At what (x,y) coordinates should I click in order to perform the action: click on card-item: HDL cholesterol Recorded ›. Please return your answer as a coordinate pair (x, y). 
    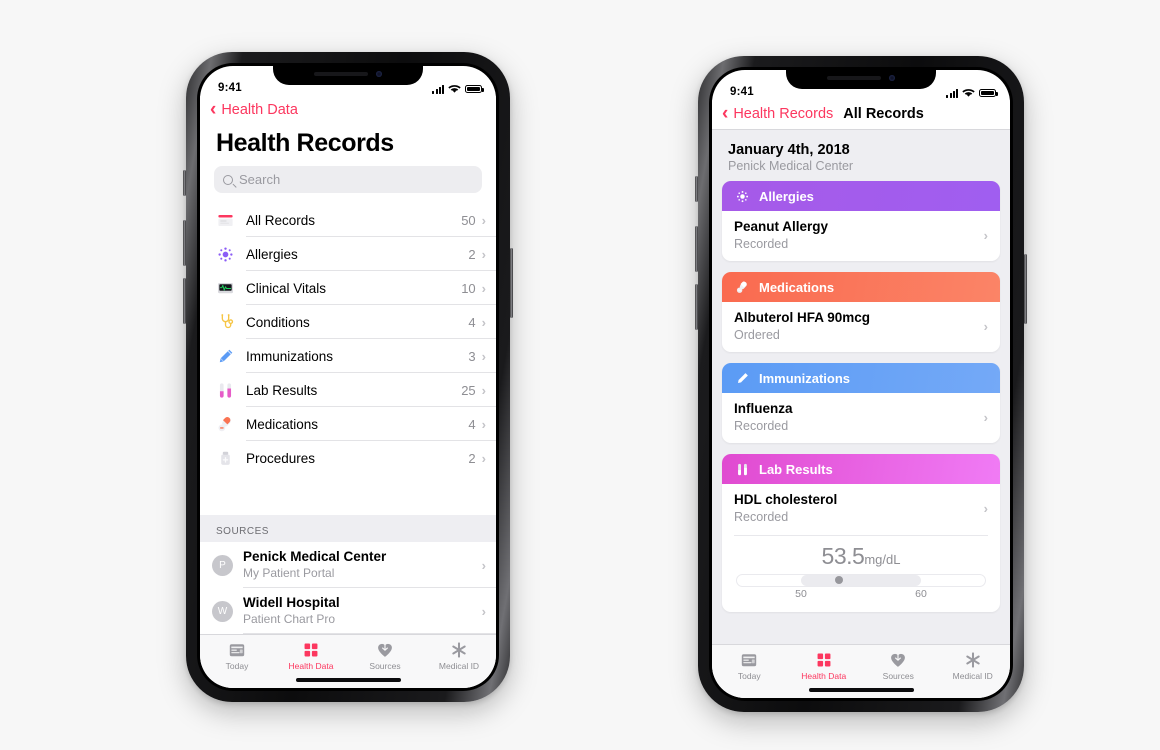
    Looking at the image, I should click on (861, 509).